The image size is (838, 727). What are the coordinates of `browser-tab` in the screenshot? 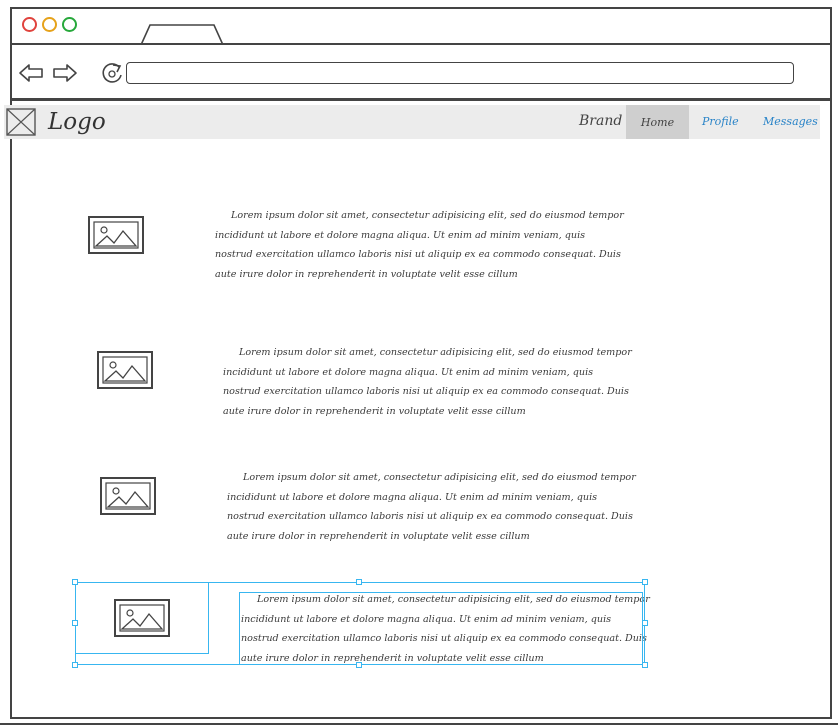 It's located at (182, 34).